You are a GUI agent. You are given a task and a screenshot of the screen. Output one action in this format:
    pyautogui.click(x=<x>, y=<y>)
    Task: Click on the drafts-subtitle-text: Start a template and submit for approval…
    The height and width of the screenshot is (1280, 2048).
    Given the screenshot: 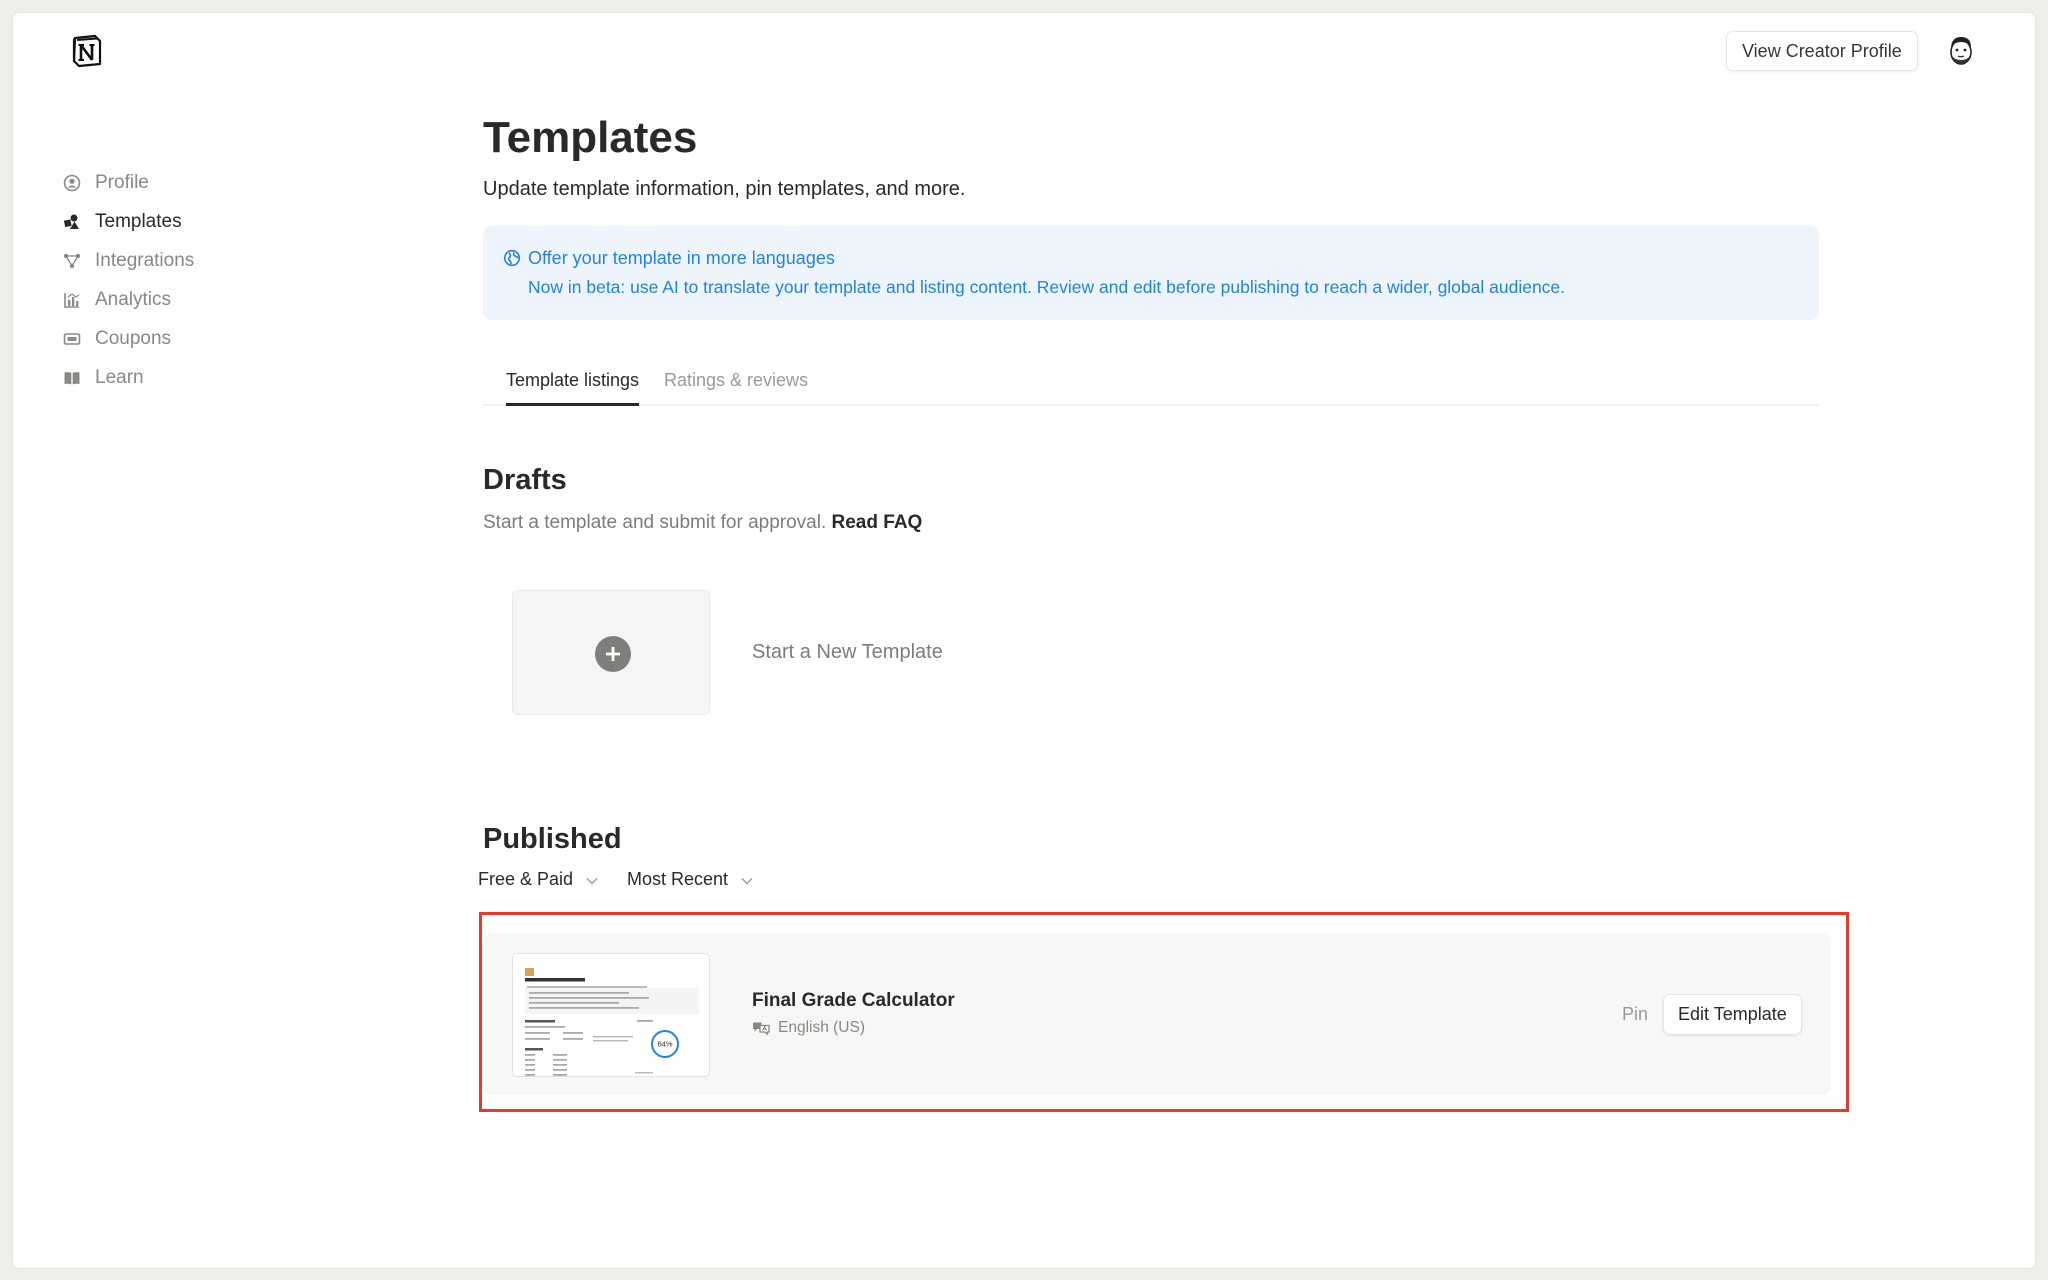 What is the action you would take?
    pyautogui.click(x=655, y=522)
    